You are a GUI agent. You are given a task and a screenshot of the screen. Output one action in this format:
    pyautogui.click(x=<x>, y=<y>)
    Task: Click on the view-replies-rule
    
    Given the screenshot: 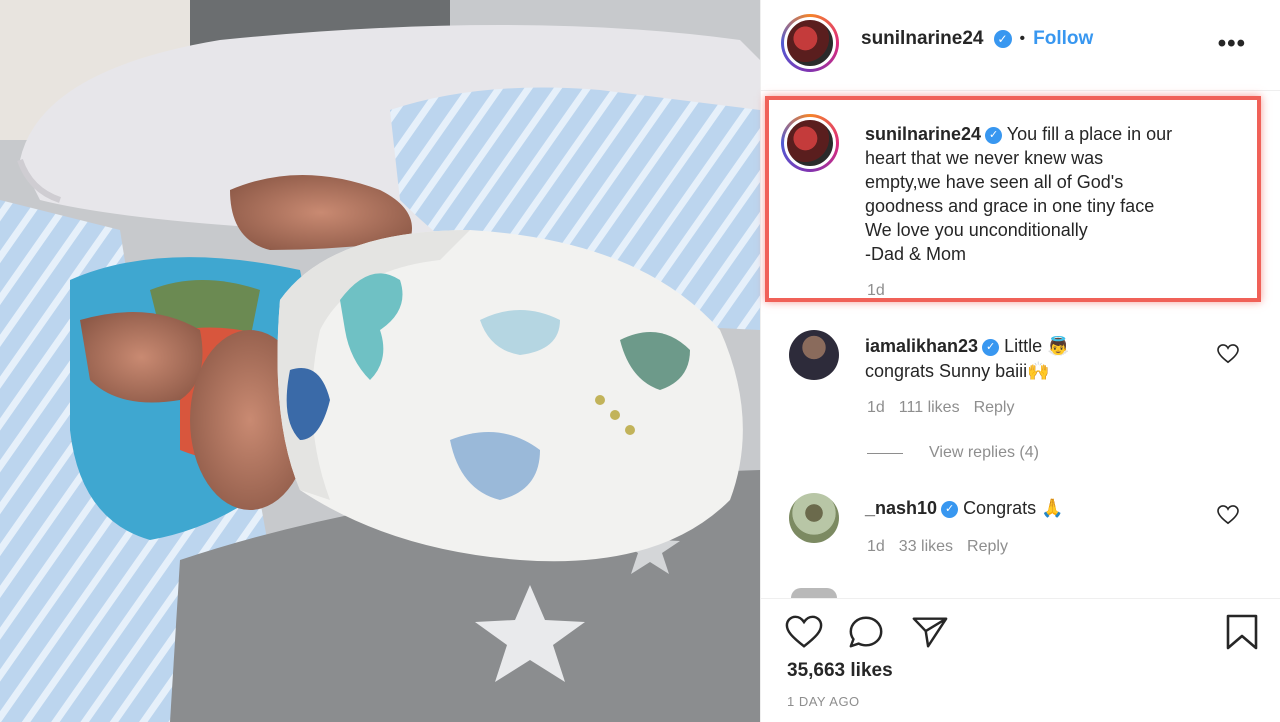 What is the action you would take?
    pyautogui.click(x=885, y=453)
    